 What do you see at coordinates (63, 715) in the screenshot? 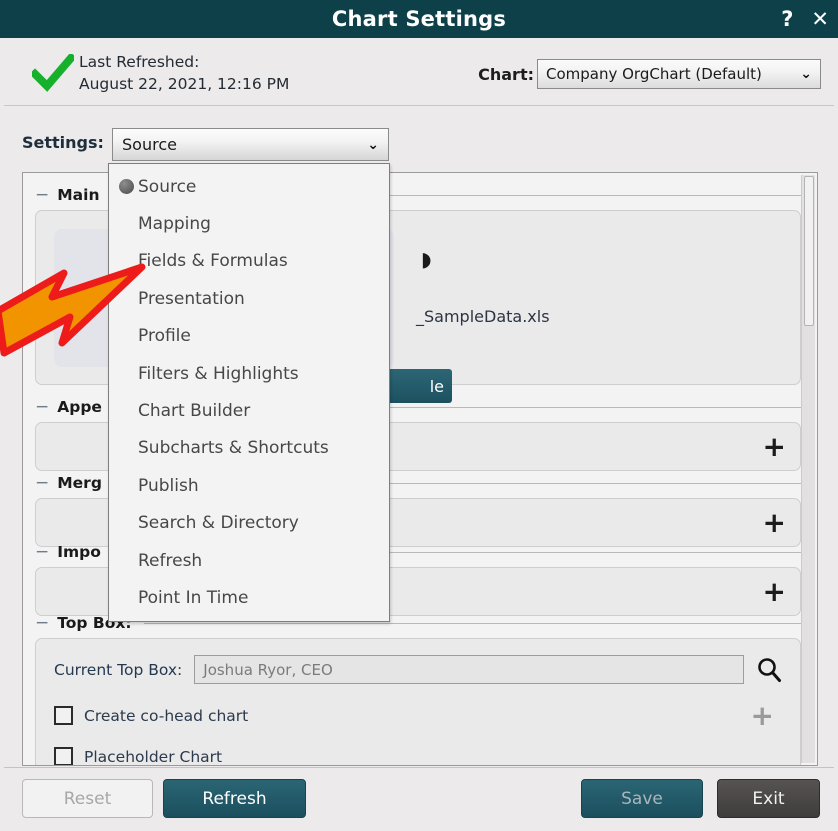
I see `cohead-checkbox` at bounding box center [63, 715].